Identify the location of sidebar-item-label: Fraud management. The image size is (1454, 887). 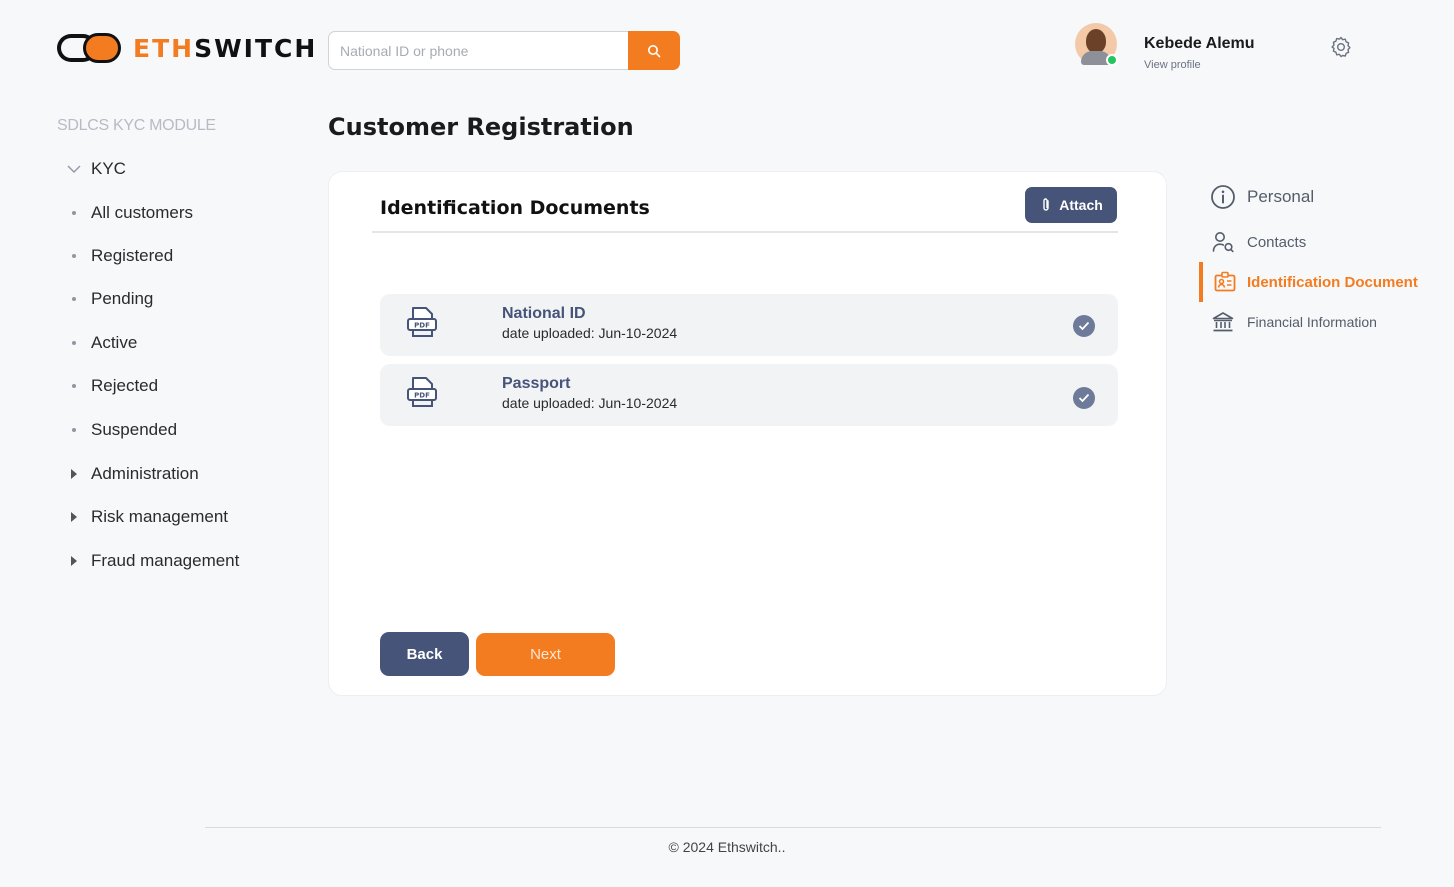
(165, 560).